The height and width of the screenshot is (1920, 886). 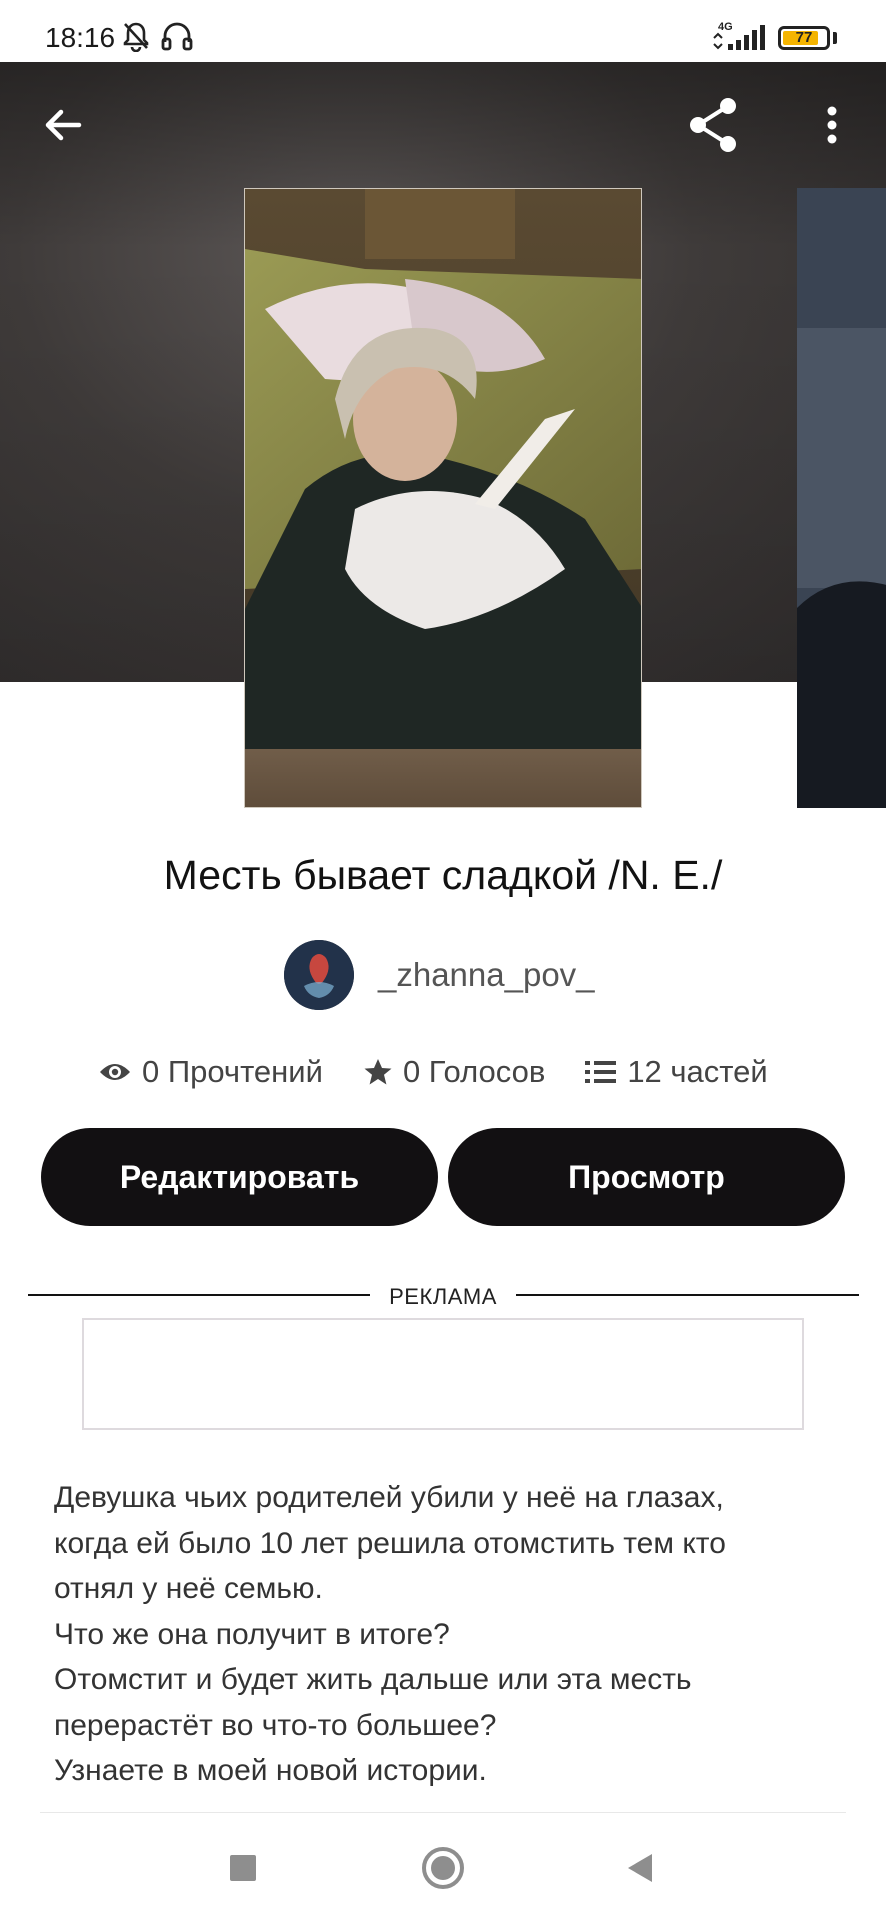 I want to click on back-button, so click(x=63, y=125).